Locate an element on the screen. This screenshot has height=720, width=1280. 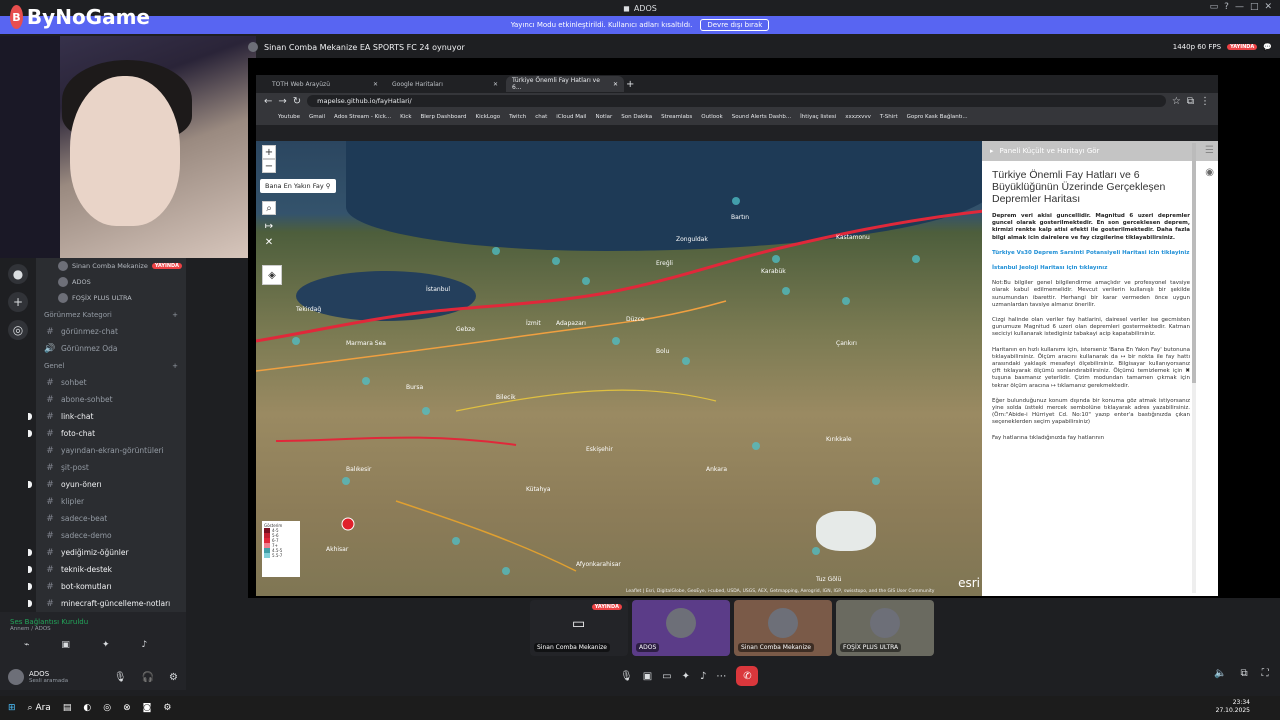
layers-icon: ◈ is located at coordinates (272, 275).